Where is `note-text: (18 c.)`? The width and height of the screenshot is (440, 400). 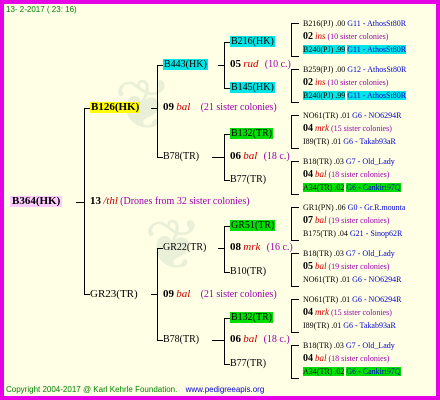
note-text: (18 c.) is located at coordinates (276, 339).